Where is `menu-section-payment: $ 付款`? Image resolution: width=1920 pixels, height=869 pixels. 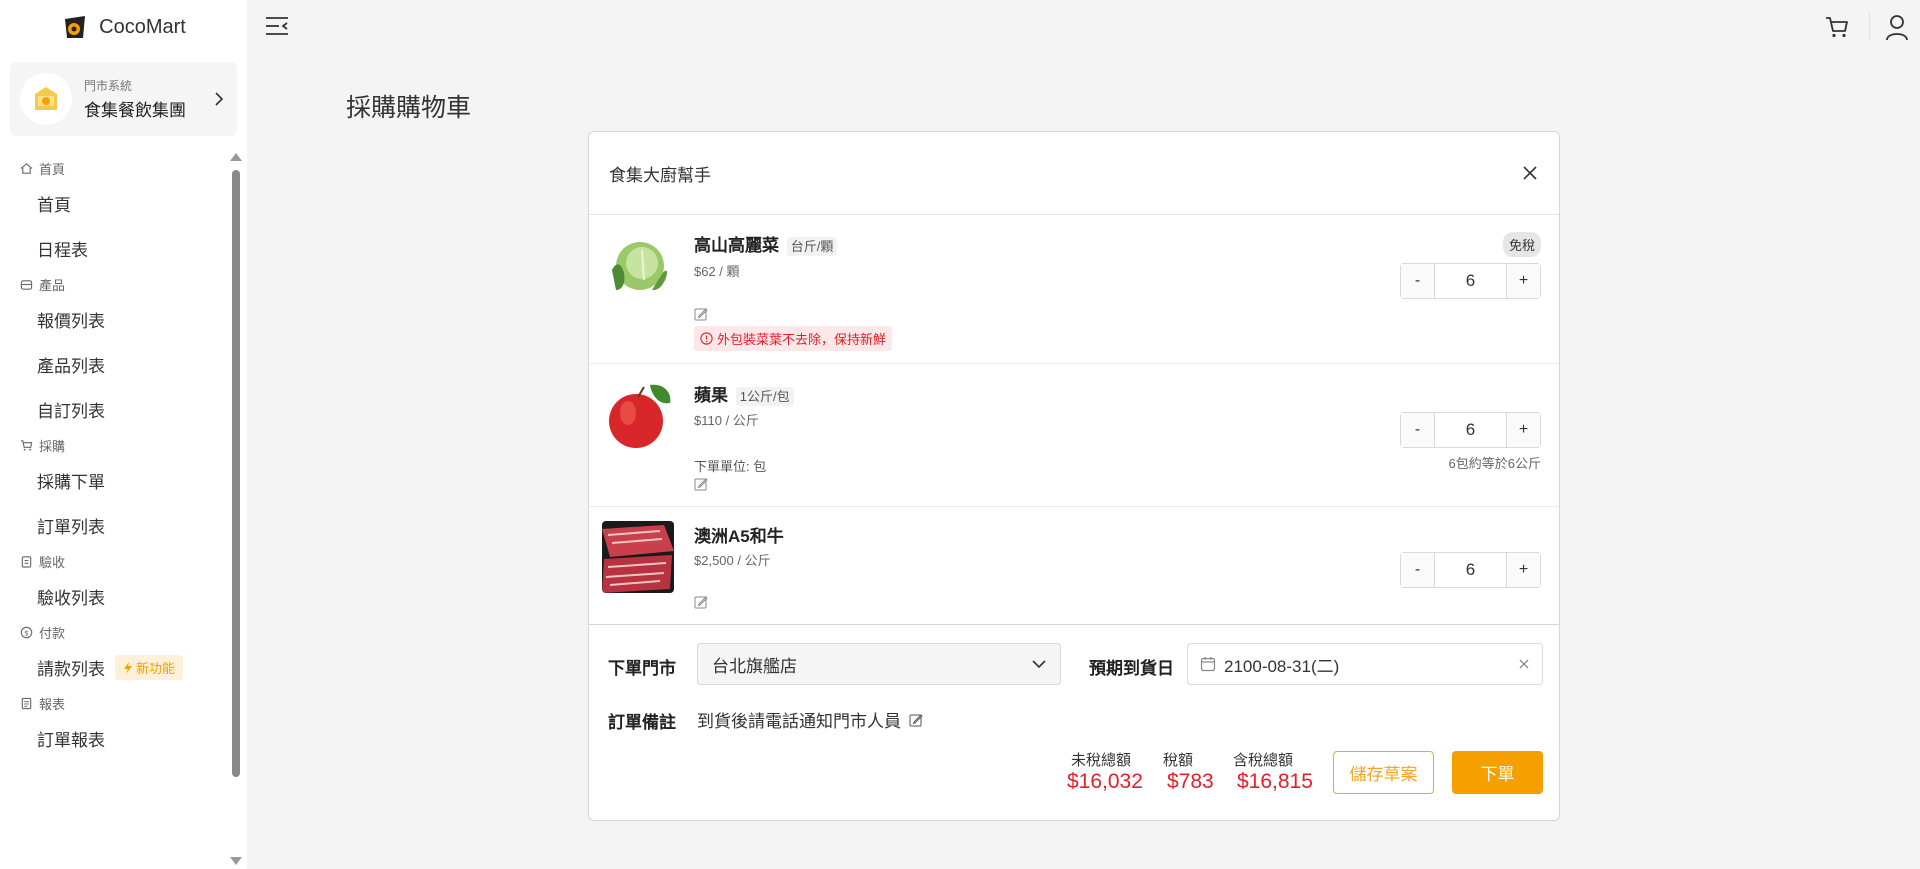
menu-section-payment: $ 付款 is located at coordinates (115, 632).